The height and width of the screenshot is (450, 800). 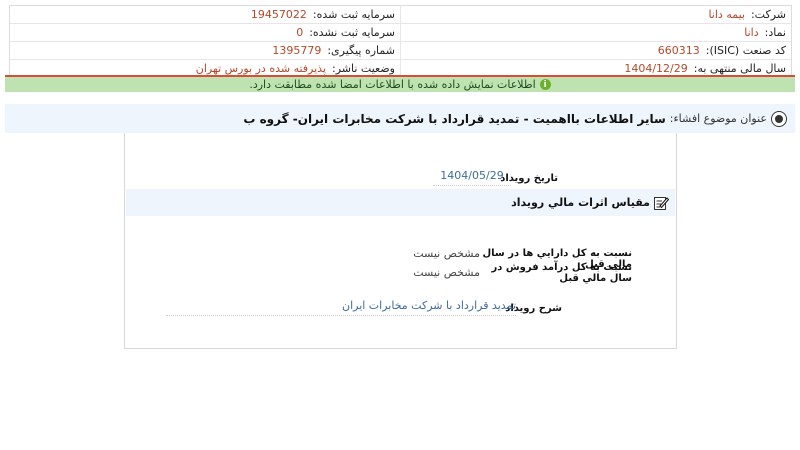 I want to click on publisher-status-value: پذیرفته شده در بورس تهران, so click(x=261, y=68).